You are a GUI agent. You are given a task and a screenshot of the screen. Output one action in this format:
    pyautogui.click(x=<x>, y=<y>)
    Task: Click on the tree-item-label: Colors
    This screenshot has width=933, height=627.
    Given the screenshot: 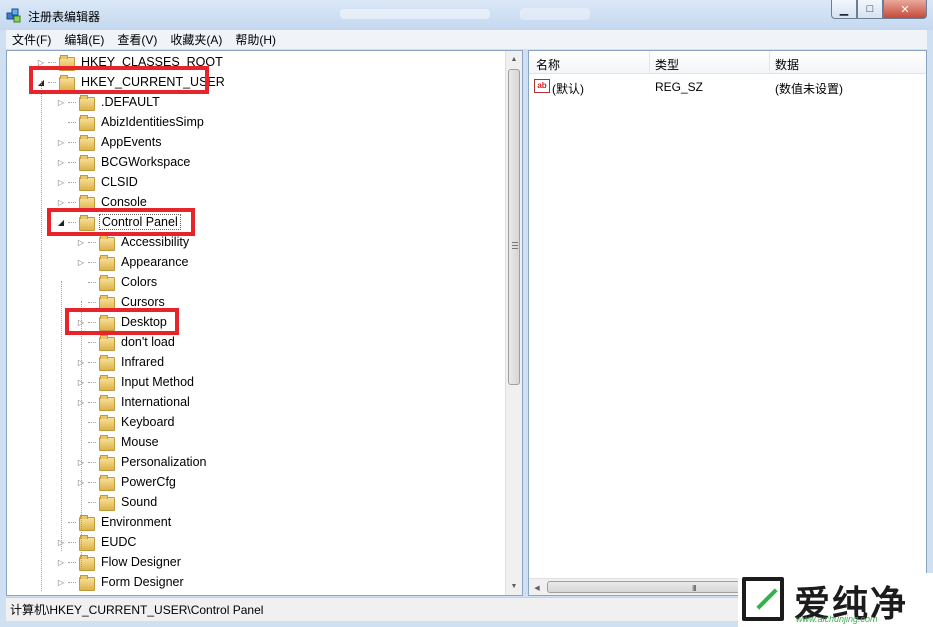 What is the action you would take?
    pyautogui.click(x=139, y=282)
    